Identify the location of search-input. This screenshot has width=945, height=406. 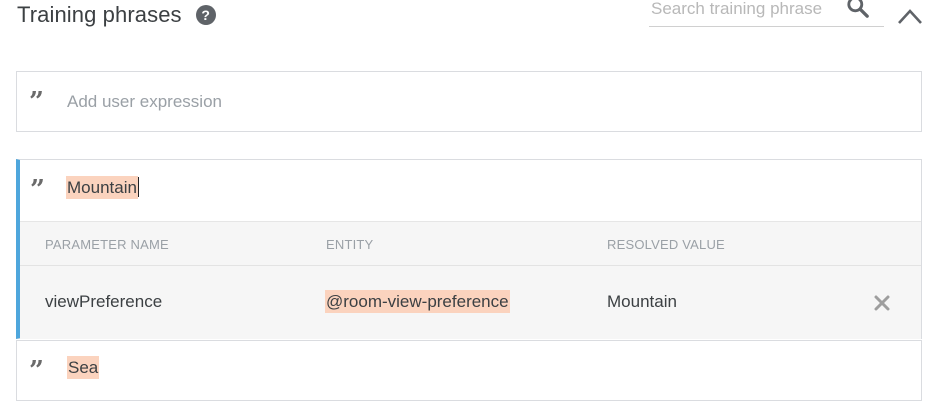
(746, 11).